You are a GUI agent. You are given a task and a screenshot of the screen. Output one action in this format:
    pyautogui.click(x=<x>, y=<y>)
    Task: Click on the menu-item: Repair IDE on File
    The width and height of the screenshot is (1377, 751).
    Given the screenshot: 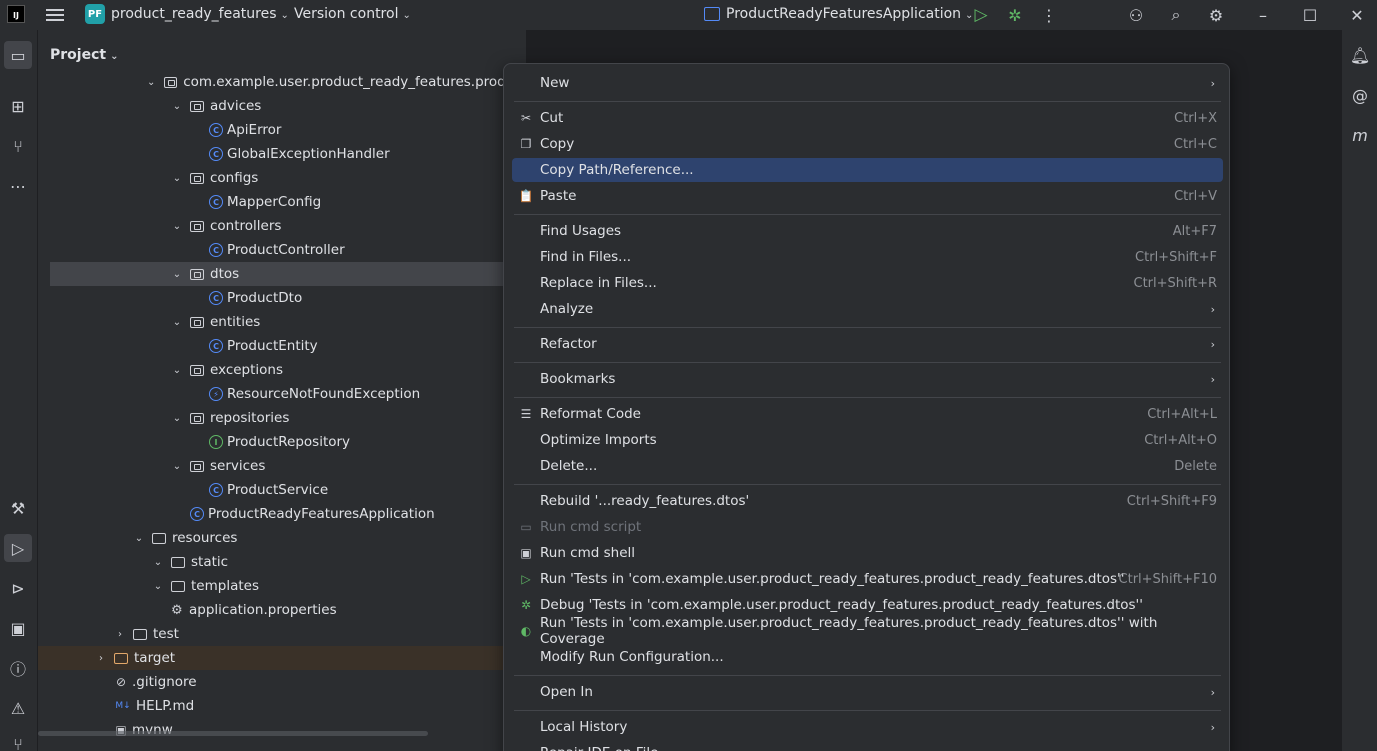 What is the action you would take?
    pyautogui.click(x=867, y=746)
    